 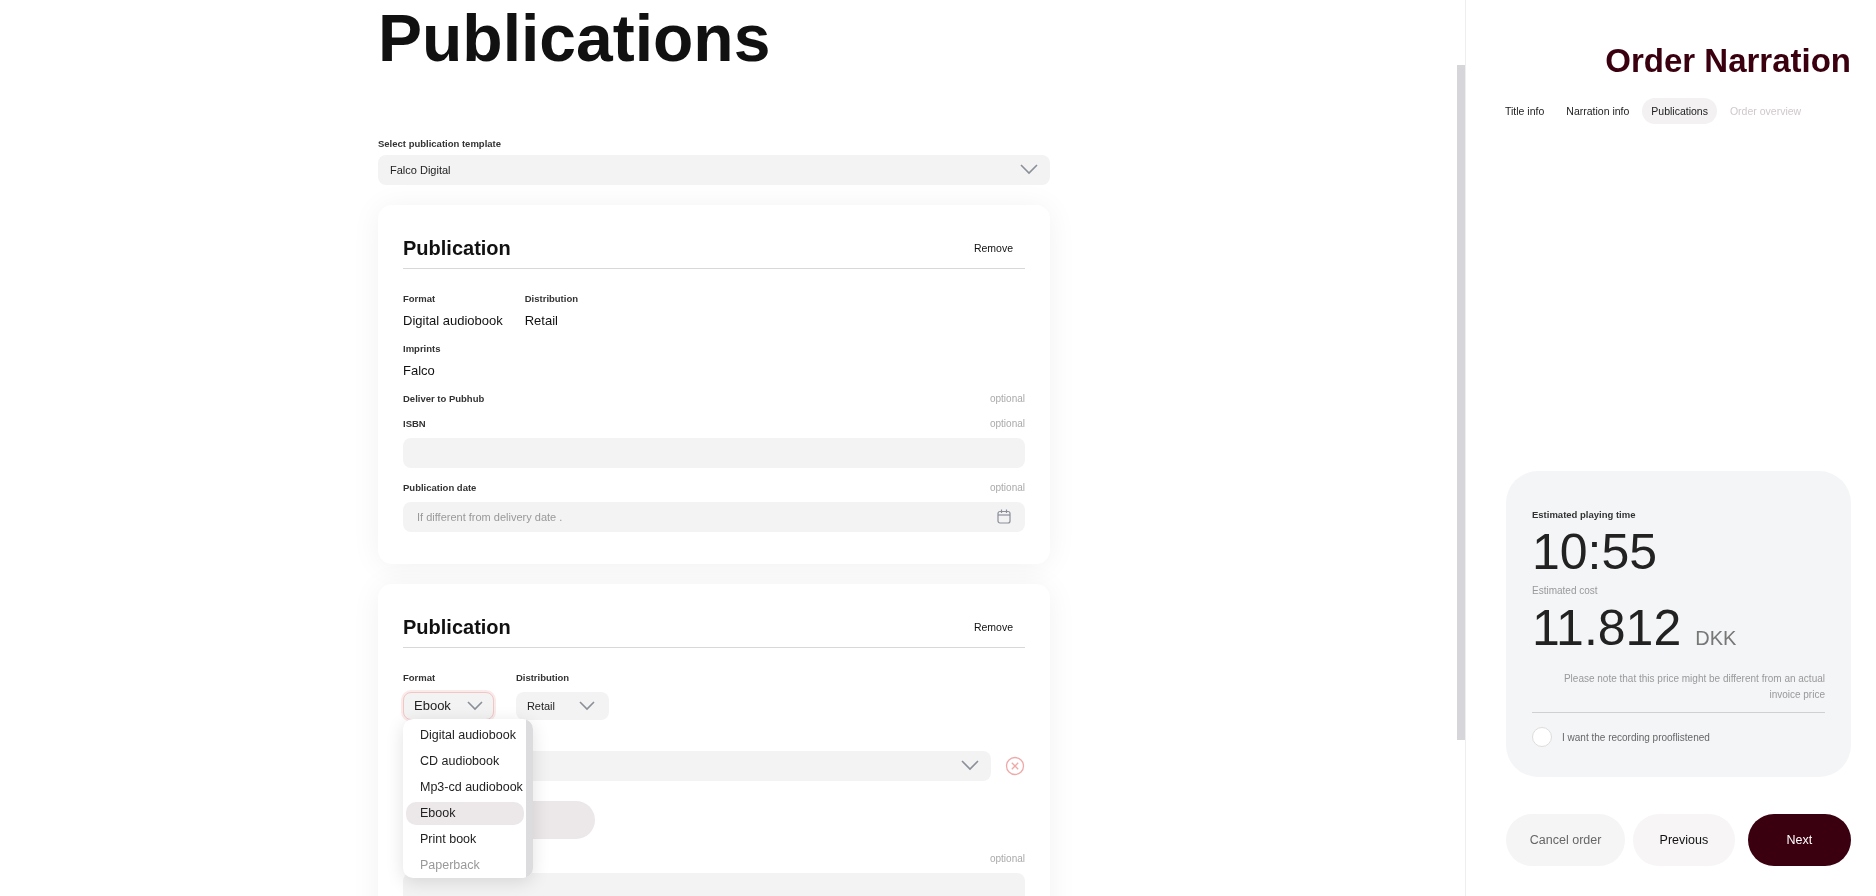 What do you see at coordinates (465, 839) in the screenshot?
I see `menu-option: Print book` at bounding box center [465, 839].